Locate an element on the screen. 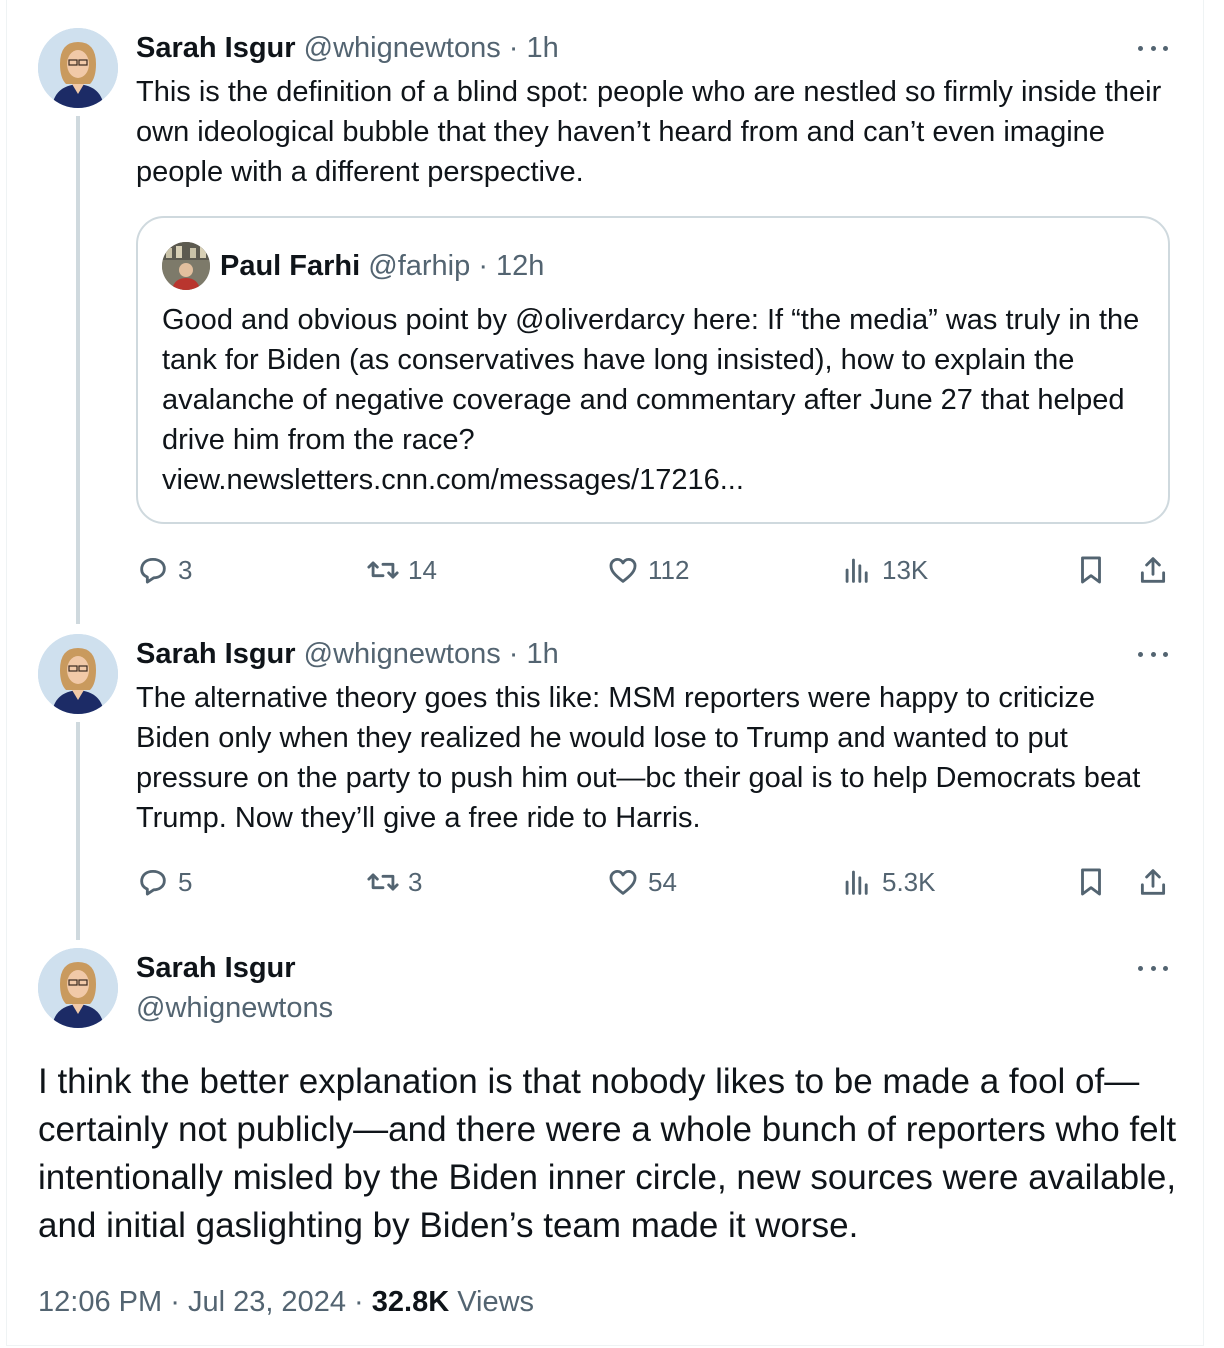 This screenshot has height=1348, width=1224. tweet-actions: 5 3 54 5.3K is located at coordinates (656, 882).